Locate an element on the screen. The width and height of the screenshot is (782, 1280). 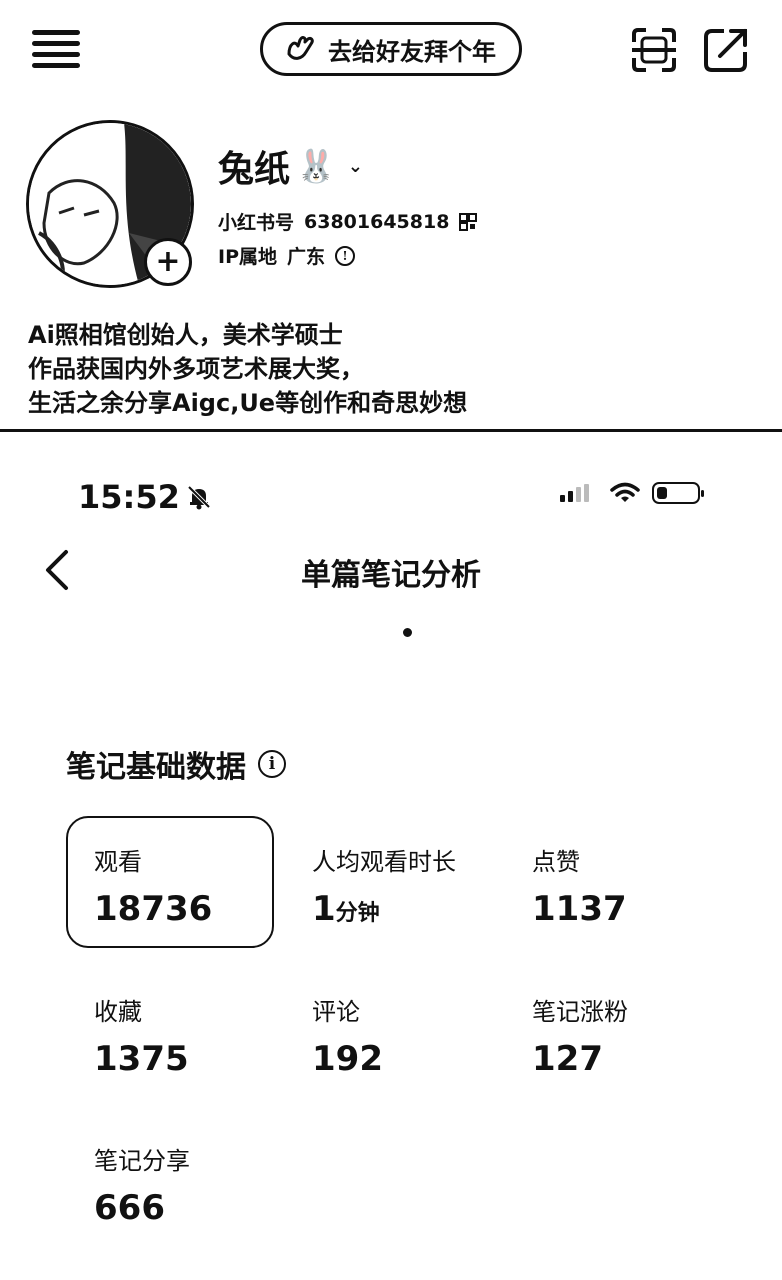
username: 兔纸 🐰 ⌄ is located at coordinates (290, 166).